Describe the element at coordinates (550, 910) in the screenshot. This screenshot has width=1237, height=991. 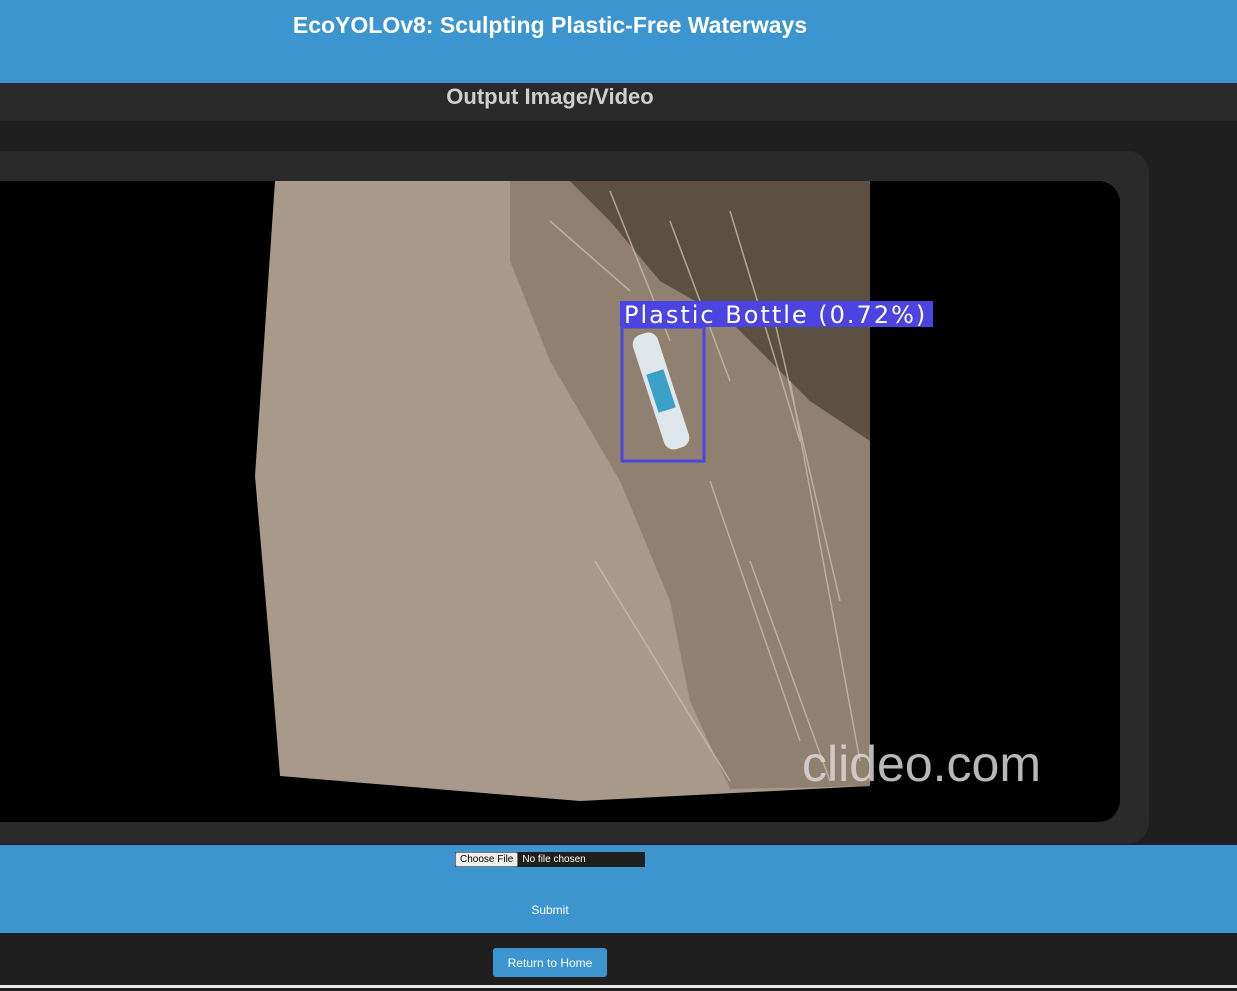
I see `submit-button: Submit` at that location.